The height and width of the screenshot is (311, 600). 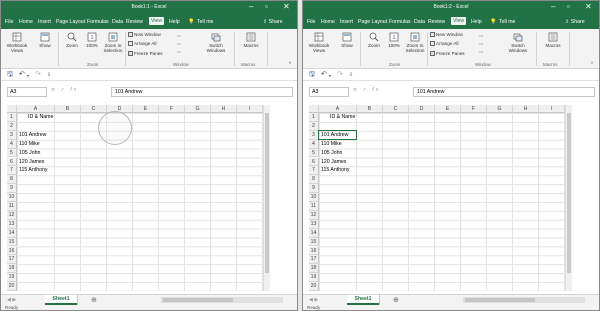 What do you see at coordinates (481, 44) in the screenshot?
I see `split-hide-unhide-icons: ▭ ▭ ▭` at bounding box center [481, 44].